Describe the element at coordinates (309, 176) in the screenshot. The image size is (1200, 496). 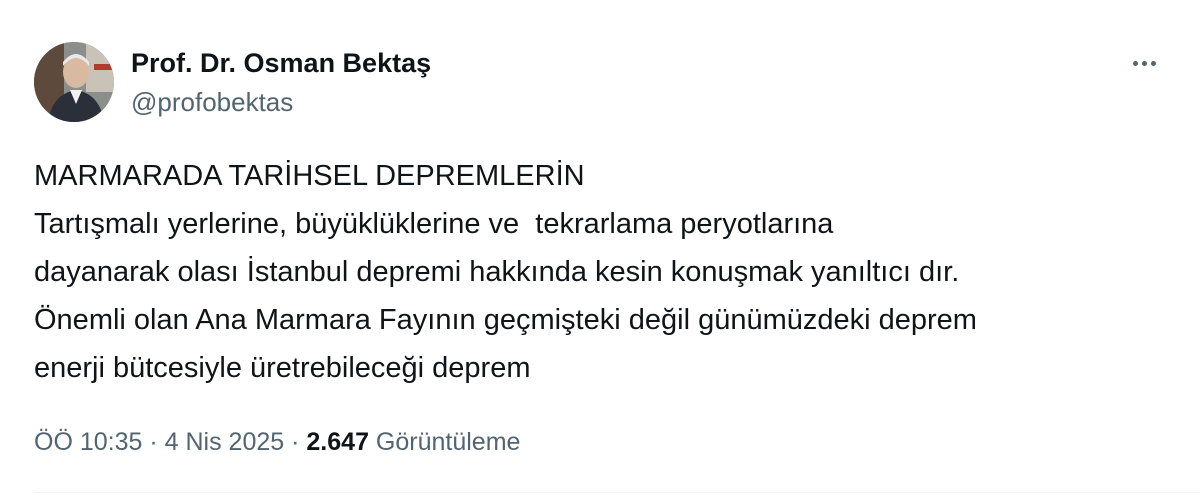
I see `tweet-text-line: MARMARADA TARİHSEL DEPREMLERİN` at that location.